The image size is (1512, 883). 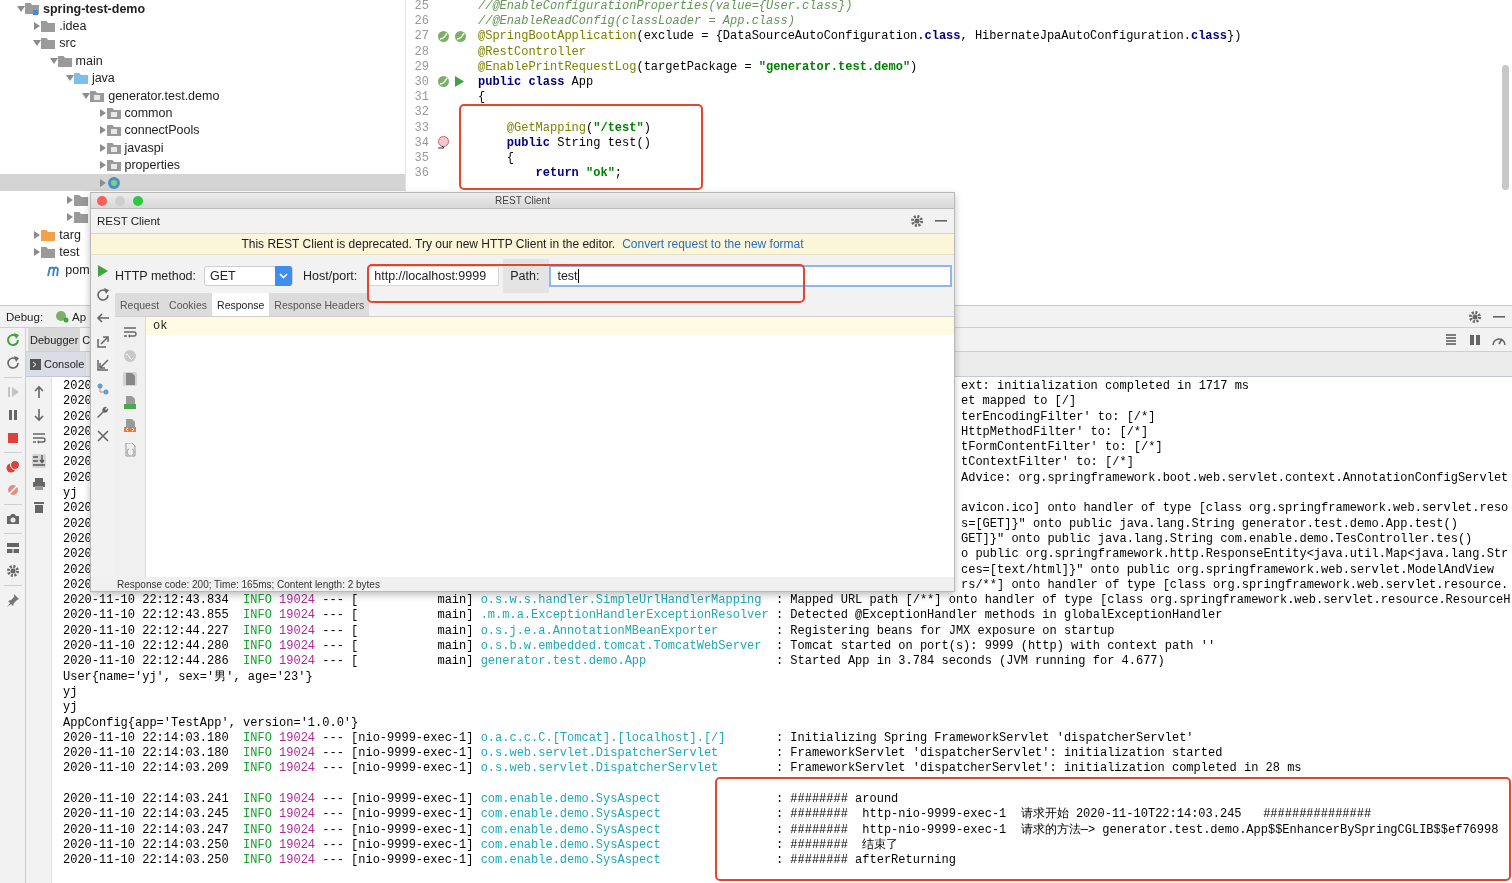 I want to click on console-line: User{name='yj', sex='男', age='23'}, so click(x=188, y=677).